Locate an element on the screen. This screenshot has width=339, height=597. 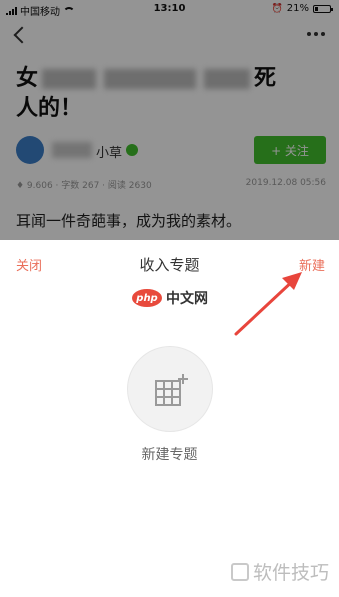
php-logo-text: 中文网 is located at coordinates (187, 299).